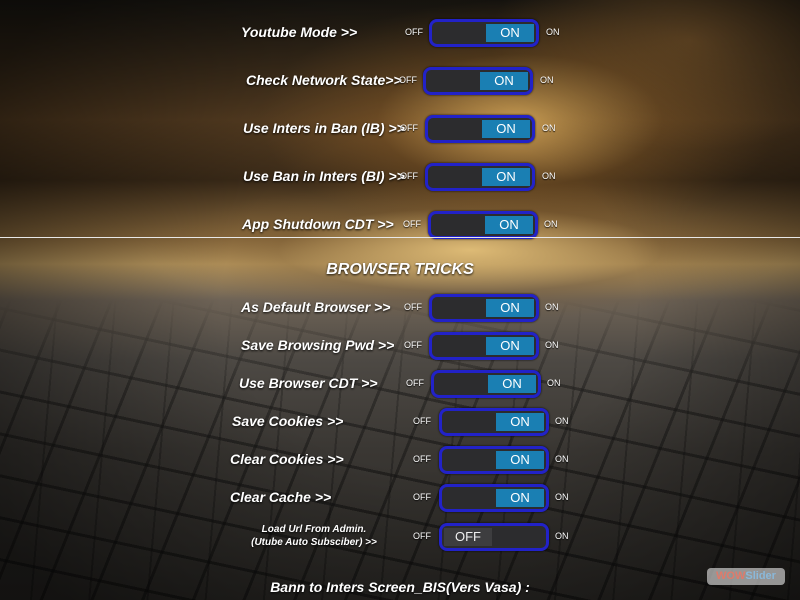 Image resolution: width=800 pixels, height=600 pixels. Describe the element at coordinates (400, 345) in the screenshot. I see `setting-row-save-browsing-pwd: Save Browsing Pwd >> OFF ON ON` at that location.